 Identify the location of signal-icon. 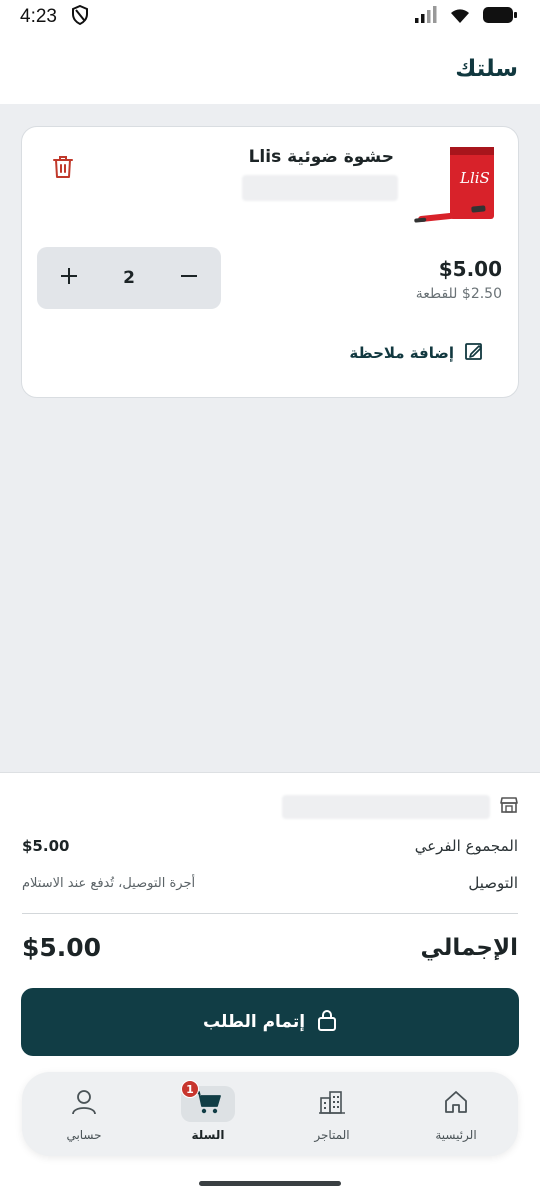
(426, 17).